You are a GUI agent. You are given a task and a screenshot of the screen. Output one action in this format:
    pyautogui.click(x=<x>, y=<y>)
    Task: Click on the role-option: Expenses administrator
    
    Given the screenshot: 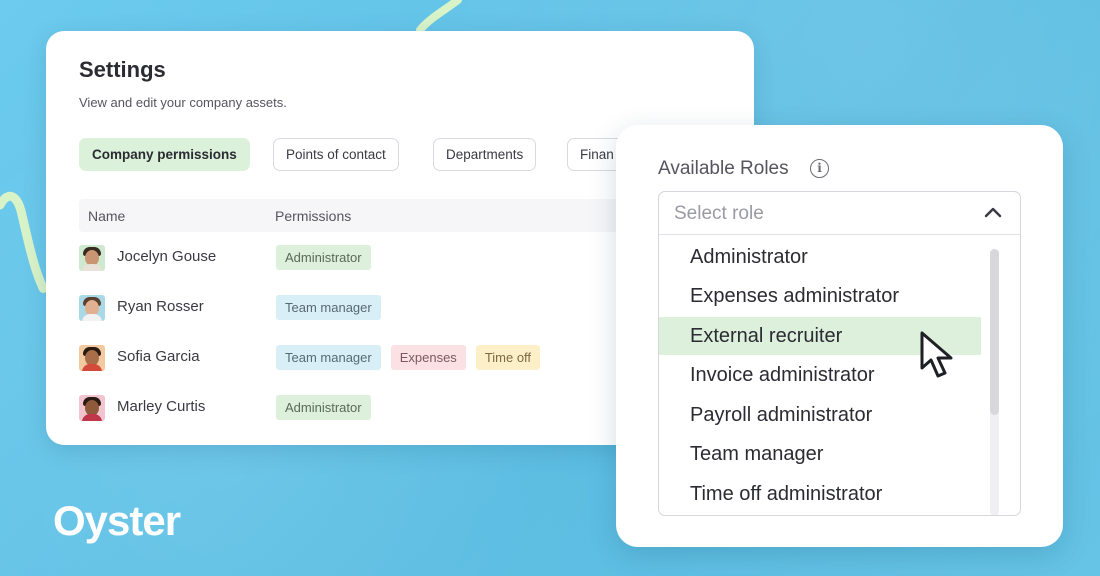 What is the action you would take?
    pyautogui.click(x=820, y=296)
    